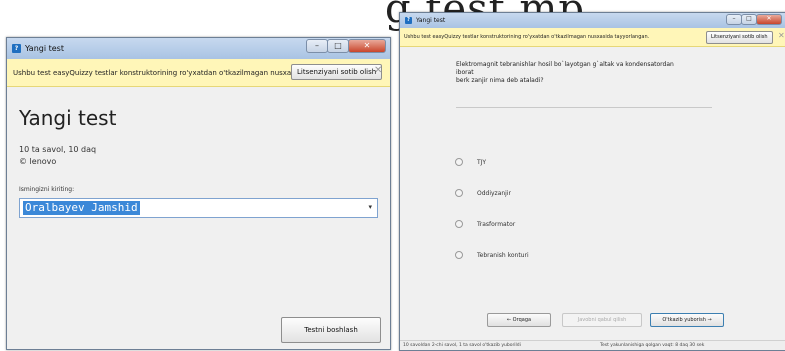 The height and width of the screenshot is (351, 785). Describe the element at coordinates (500, 80) in the screenshot. I see `question-line: berk zanjir nima deb ataladi?` at that location.